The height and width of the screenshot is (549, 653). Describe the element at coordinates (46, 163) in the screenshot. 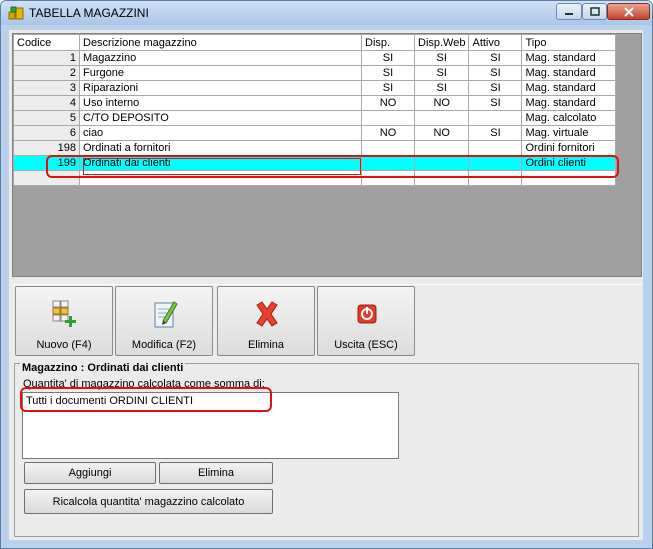

I see `cell-code: 199` at that location.